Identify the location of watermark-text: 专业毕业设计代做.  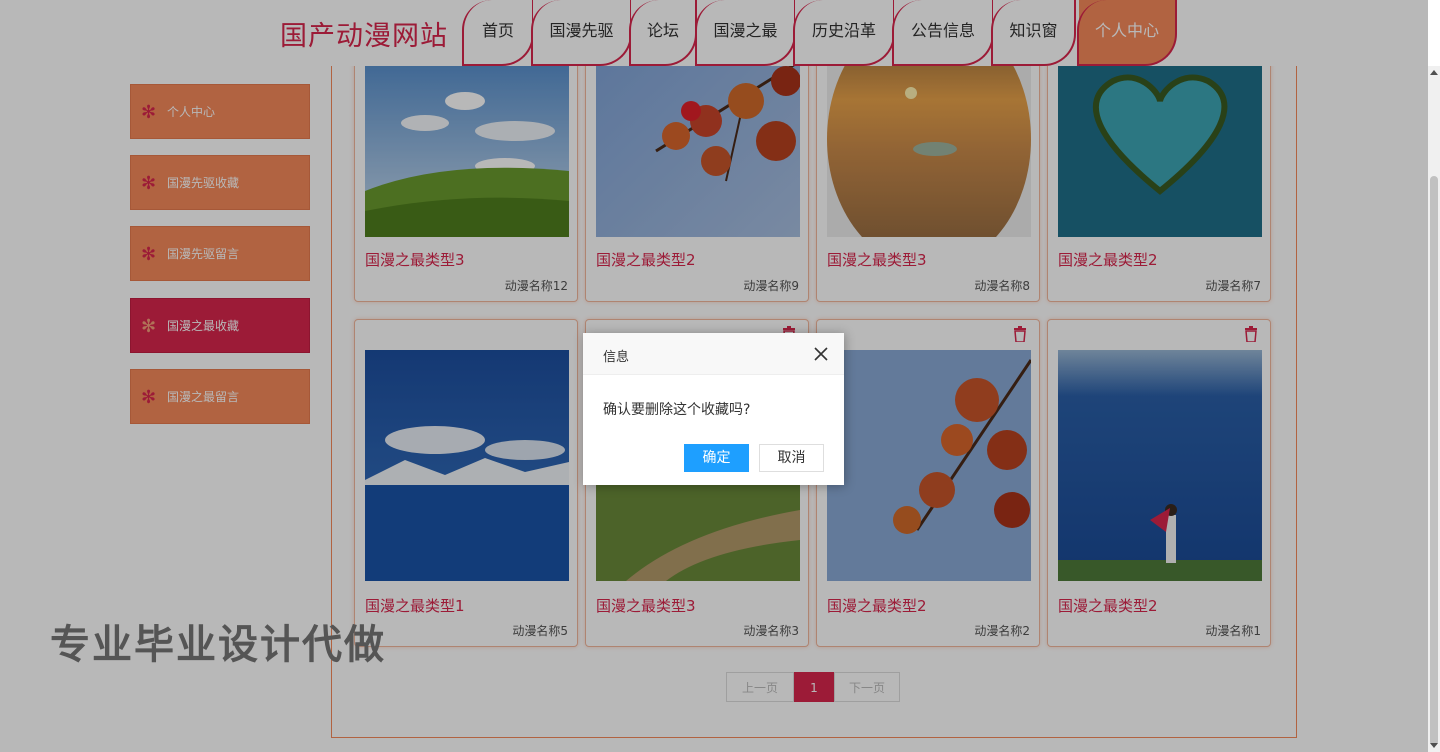
(218, 645).